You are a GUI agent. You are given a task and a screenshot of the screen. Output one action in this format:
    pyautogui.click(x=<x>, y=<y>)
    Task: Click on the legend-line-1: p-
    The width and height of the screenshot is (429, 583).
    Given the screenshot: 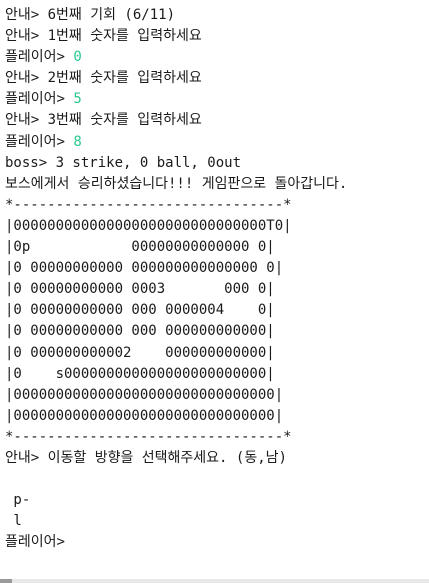 What is the action you would take?
    pyautogui.click(x=18, y=500)
    